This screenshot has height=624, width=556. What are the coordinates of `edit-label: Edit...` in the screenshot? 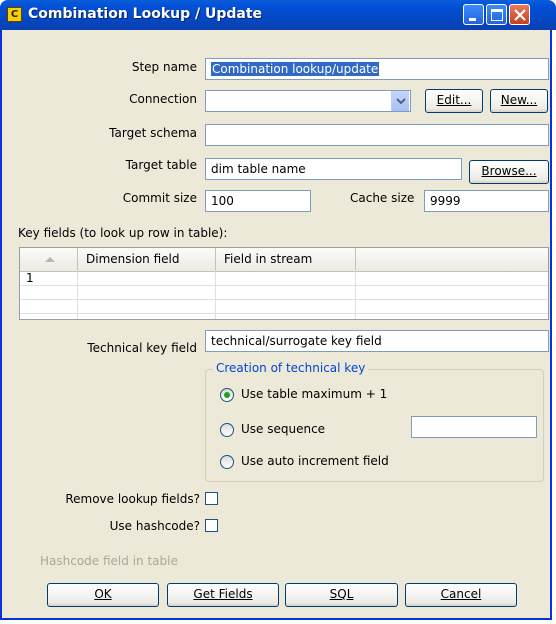 It's located at (454, 100).